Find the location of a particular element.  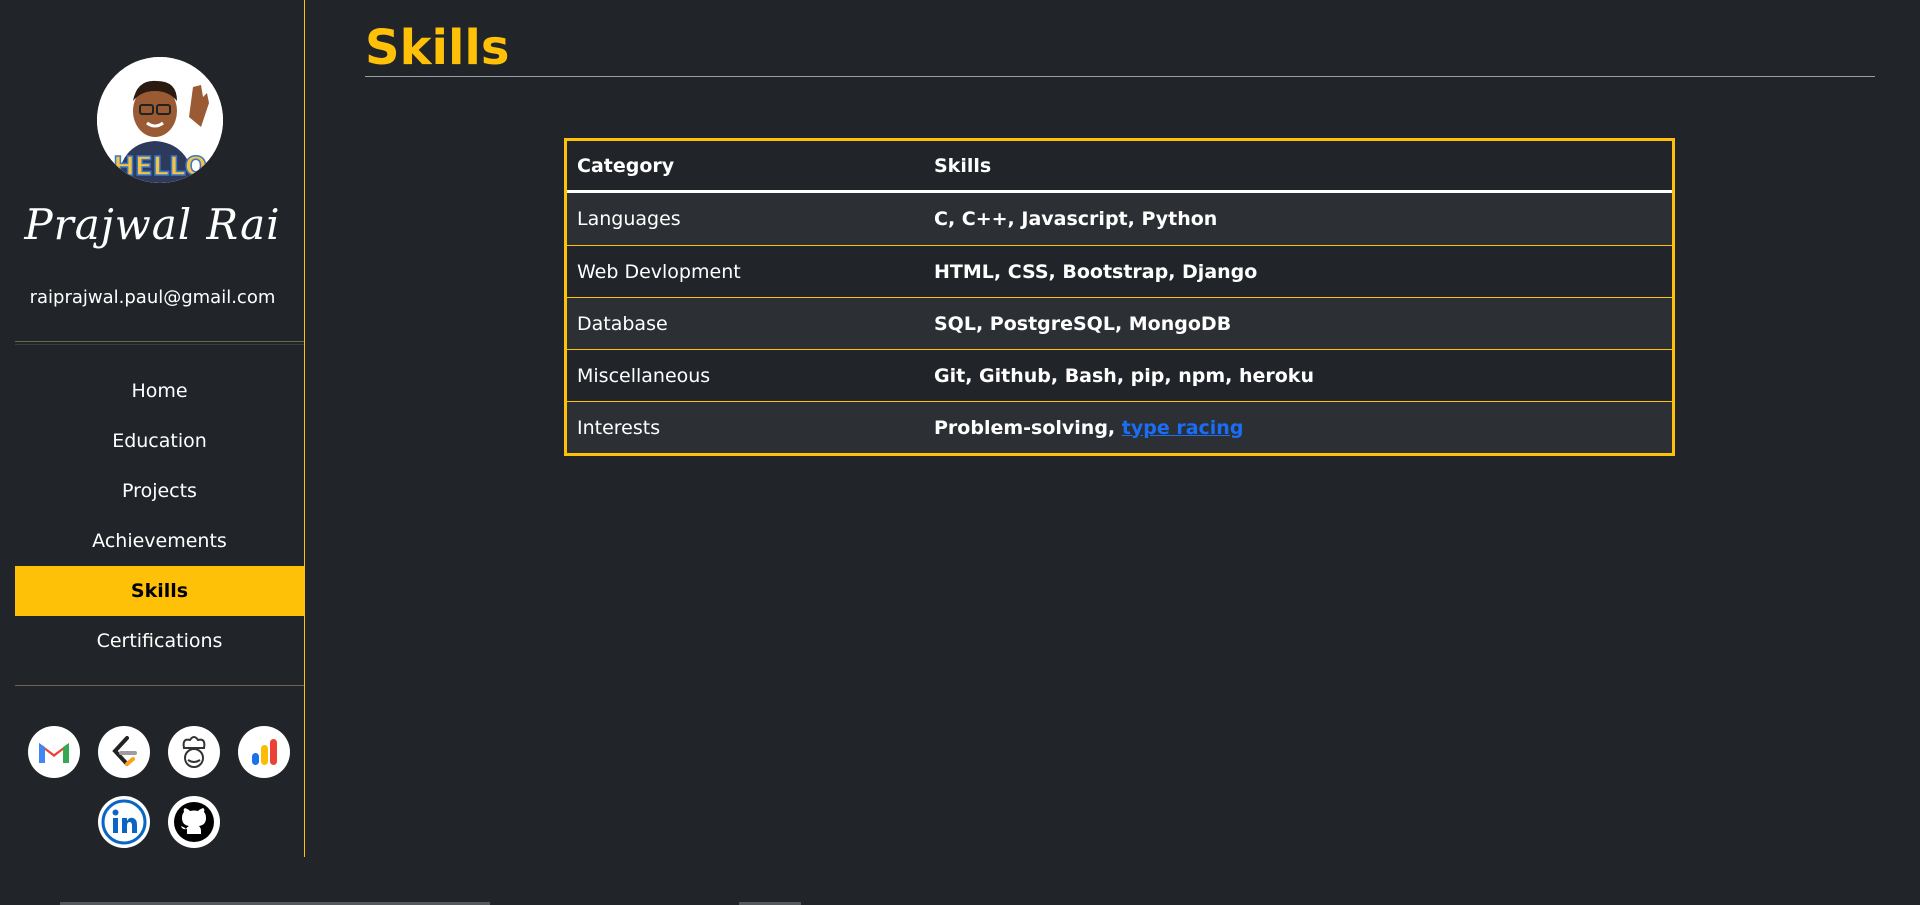

category-cell: Database is located at coordinates (622, 323).